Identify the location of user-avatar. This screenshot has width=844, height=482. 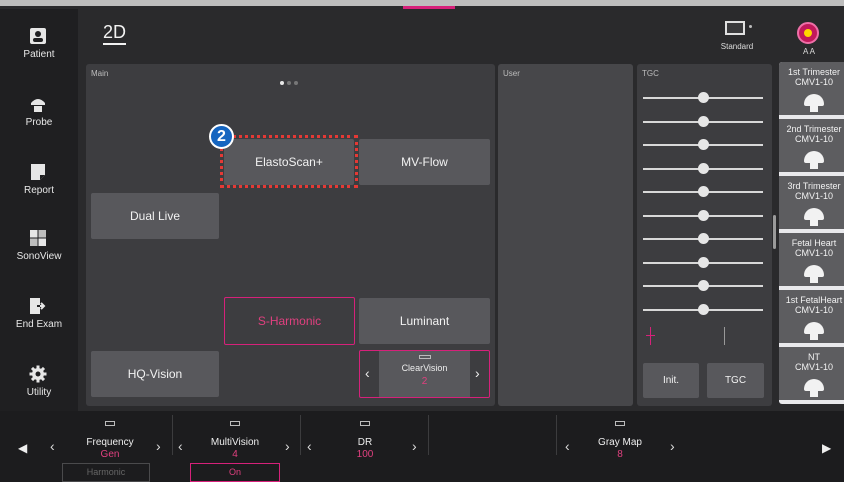
(808, 33).